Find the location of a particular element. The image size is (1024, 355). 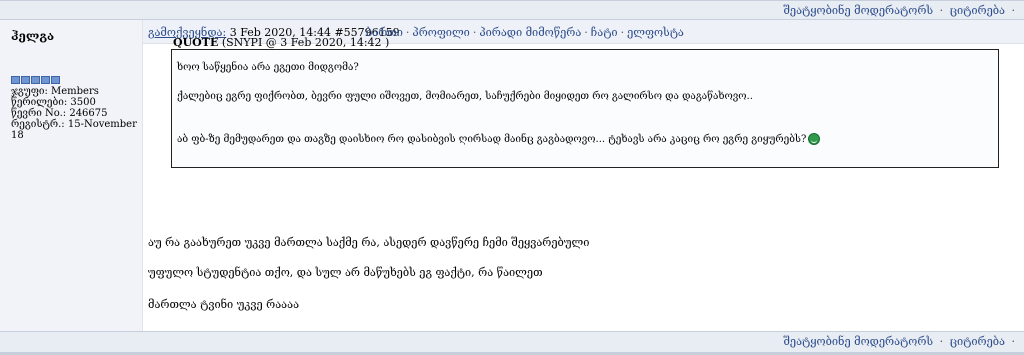

post-bottom-bar: შეატყობინე მოდერატორს · ციტირება · is located at coordinates (512, 342).